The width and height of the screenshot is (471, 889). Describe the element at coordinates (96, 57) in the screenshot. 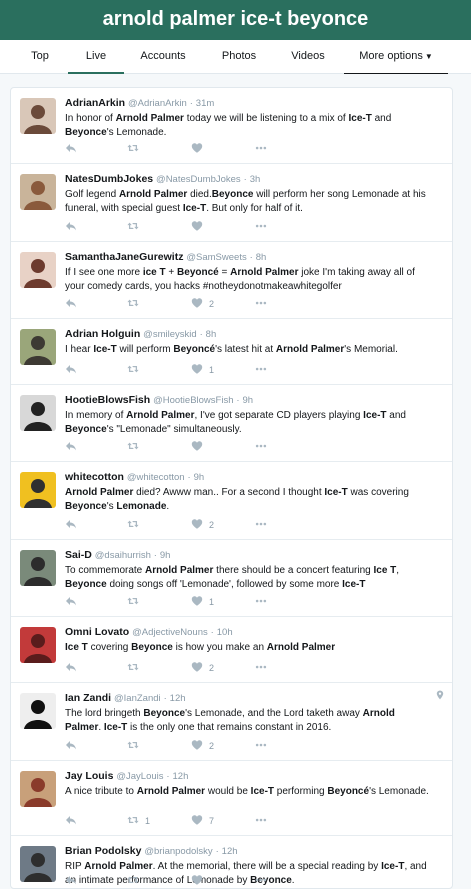

I see `tab-live: Live` at that location.